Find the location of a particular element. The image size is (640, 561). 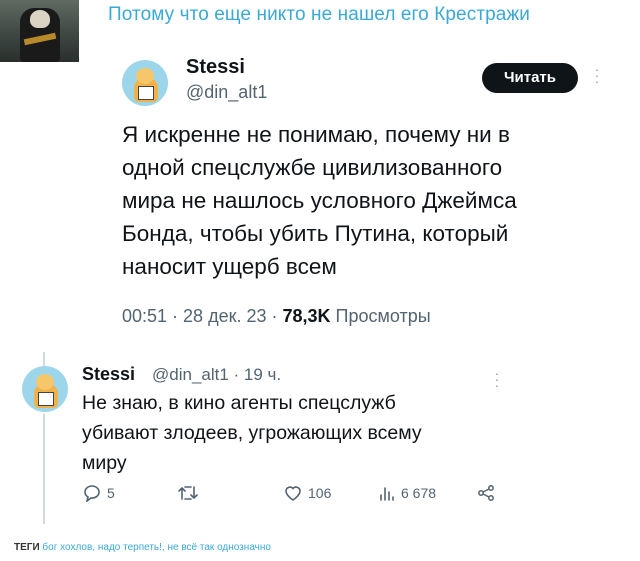

heart-icon is located at coordinates (293, 493).